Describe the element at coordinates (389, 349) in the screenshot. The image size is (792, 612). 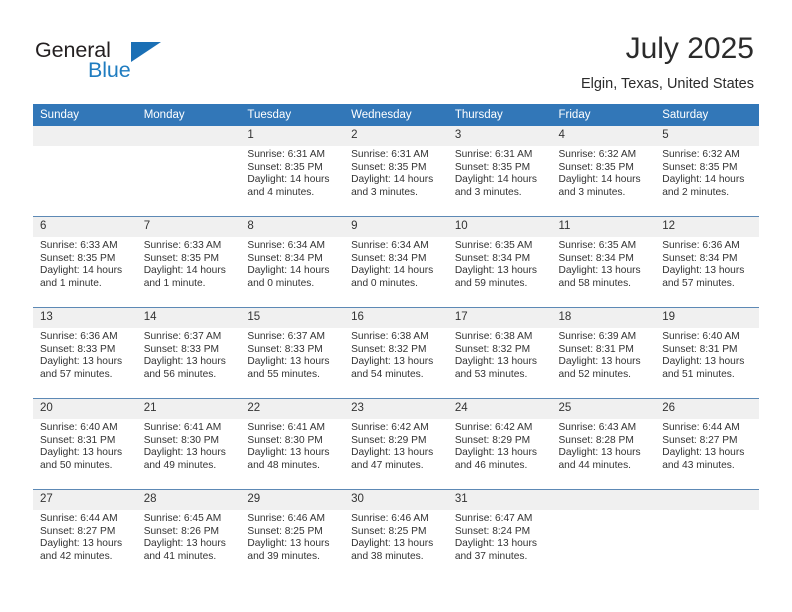
I see `sunset-text: Sunset: 8:32 PM` at that location.